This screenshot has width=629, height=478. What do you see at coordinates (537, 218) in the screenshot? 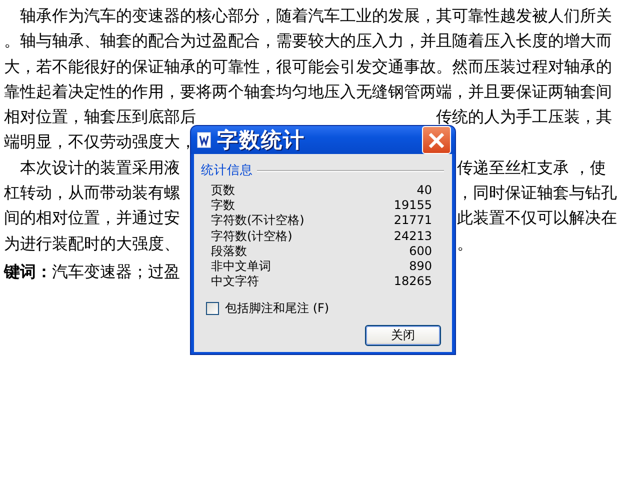
I see `text-line: 此装置不仅可以解决在` at bounding box center [537, 218].